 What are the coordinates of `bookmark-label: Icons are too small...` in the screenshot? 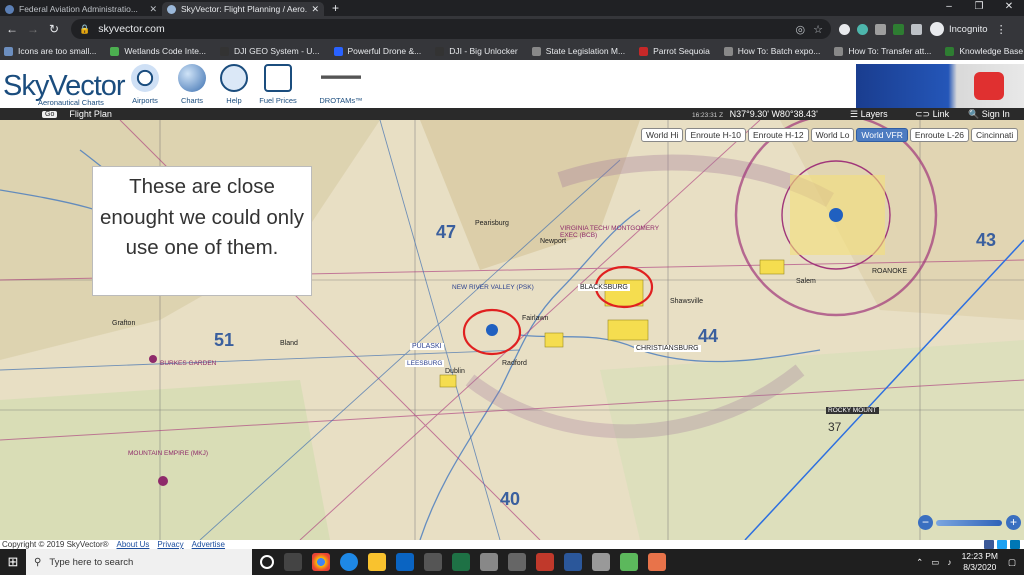 It's located at (57, 51).